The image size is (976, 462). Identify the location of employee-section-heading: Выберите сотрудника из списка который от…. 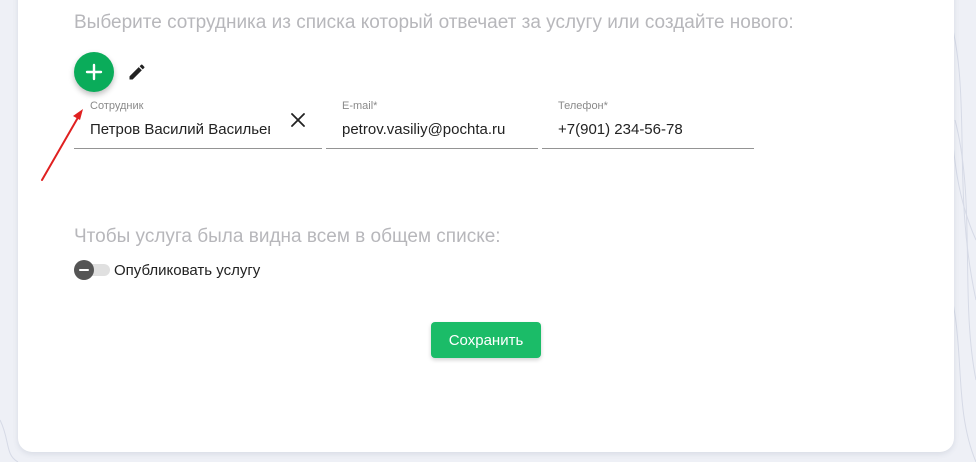
(434, 22).